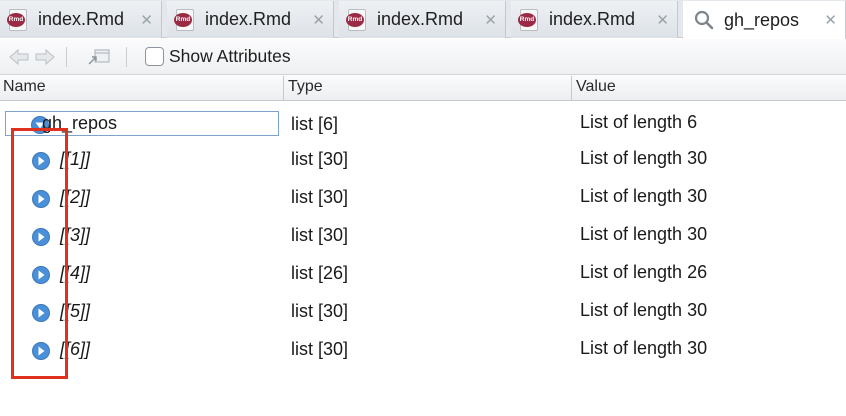  Describe the element at coordinates (75, 235) in the screenshot. I see `row-name: [[3]]` at that location.